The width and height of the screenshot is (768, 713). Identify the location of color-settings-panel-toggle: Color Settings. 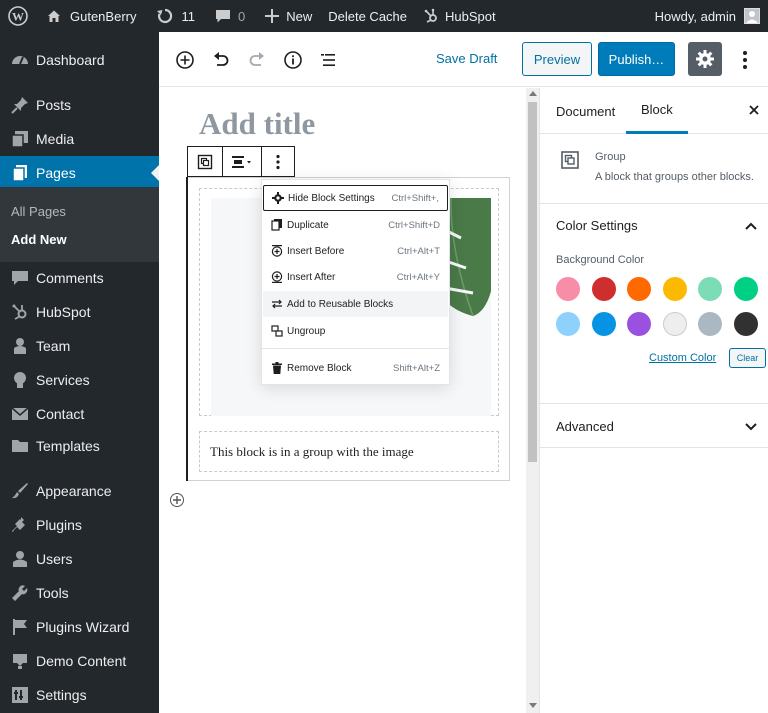
(597, 225).